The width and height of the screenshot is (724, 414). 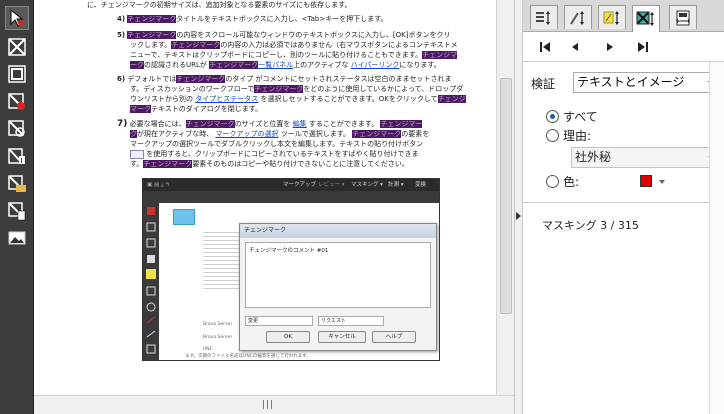 I want to click on next-page-icon, so click(x=610, y=47).